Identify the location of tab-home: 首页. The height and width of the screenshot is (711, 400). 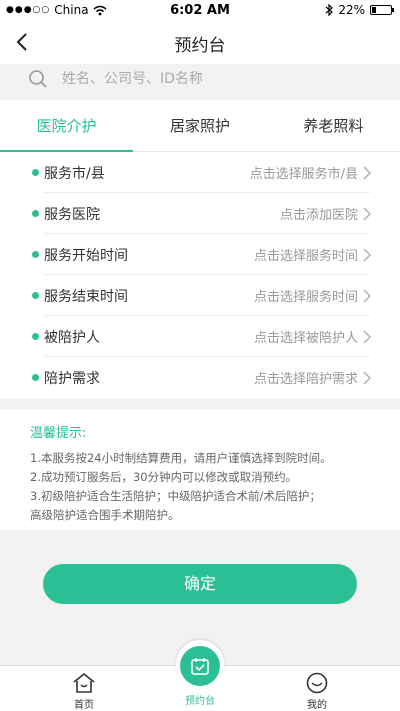
(84, 691).